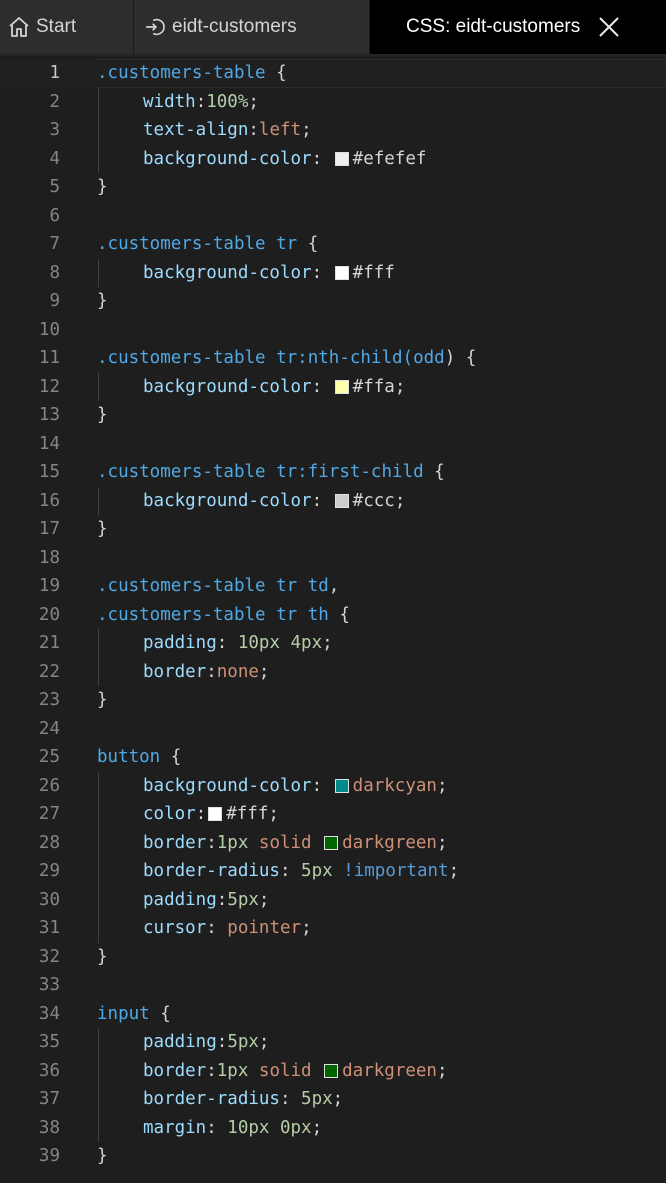 The height and width of the screenshot is (1183, 666). I want to click on line-number: 34, so click(49, 1013).